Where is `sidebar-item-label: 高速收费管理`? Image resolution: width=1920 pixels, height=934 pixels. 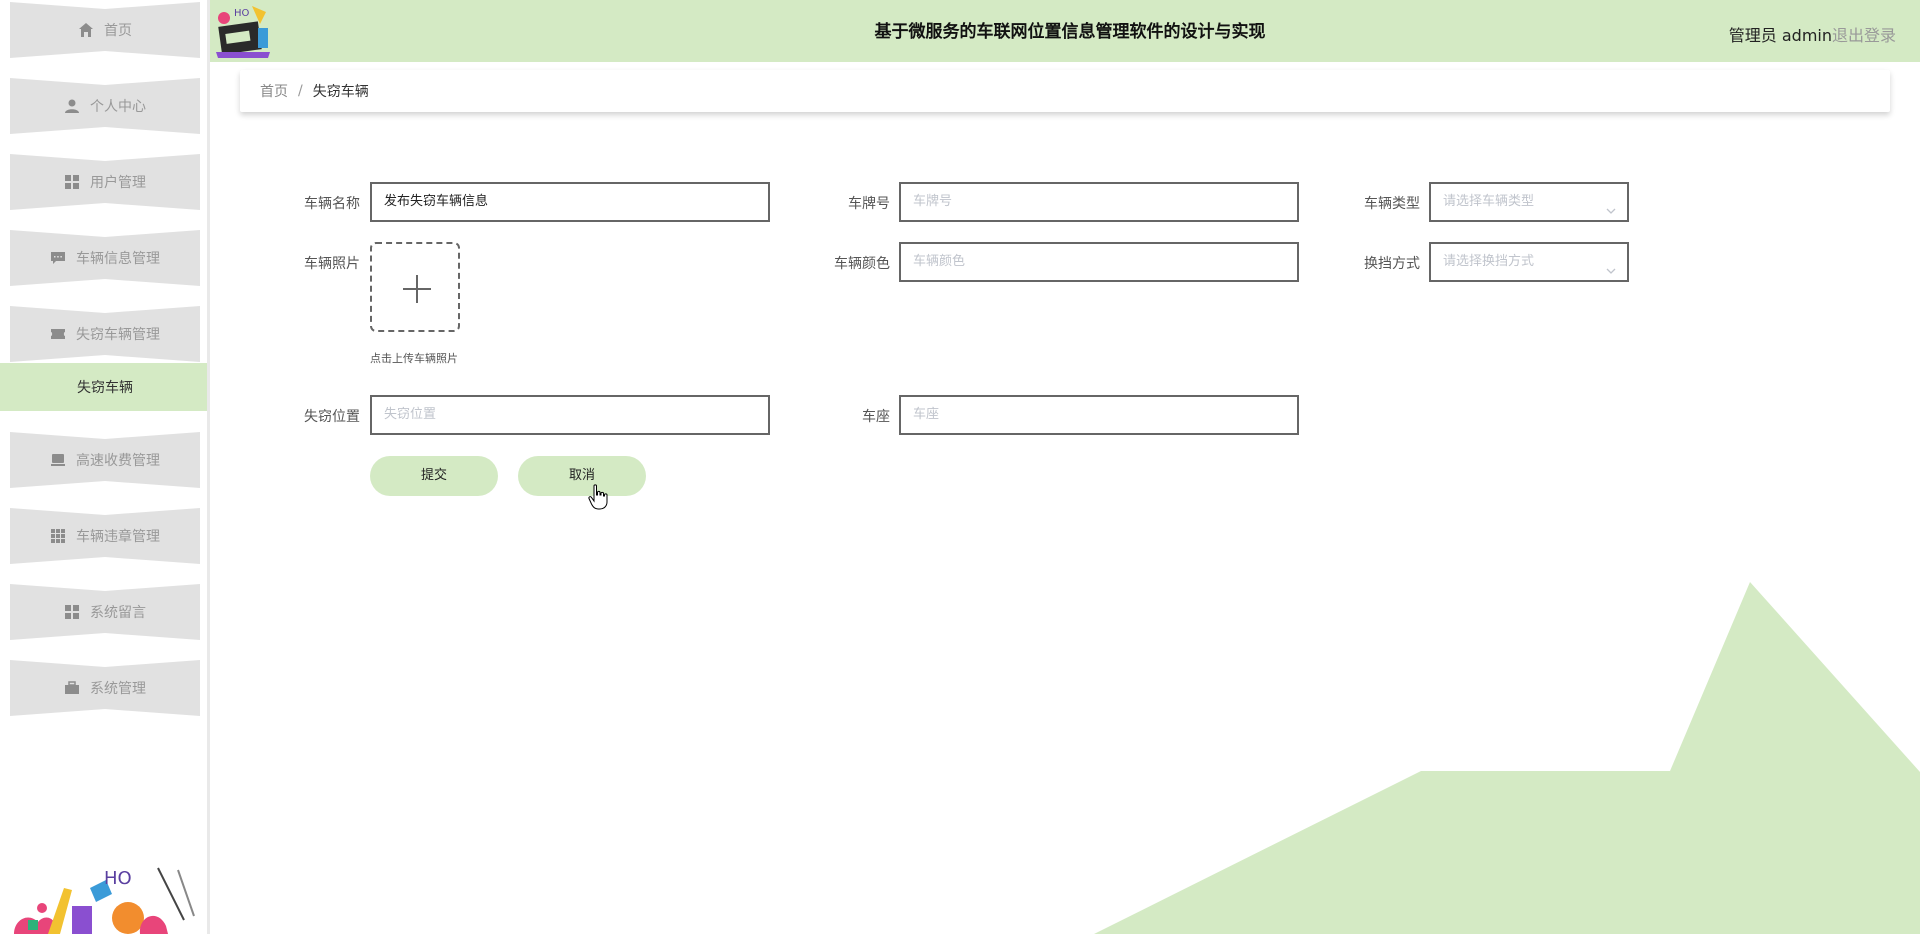
sidebar-item-label: 高速收费管理 is located at coordinates (118, 461).